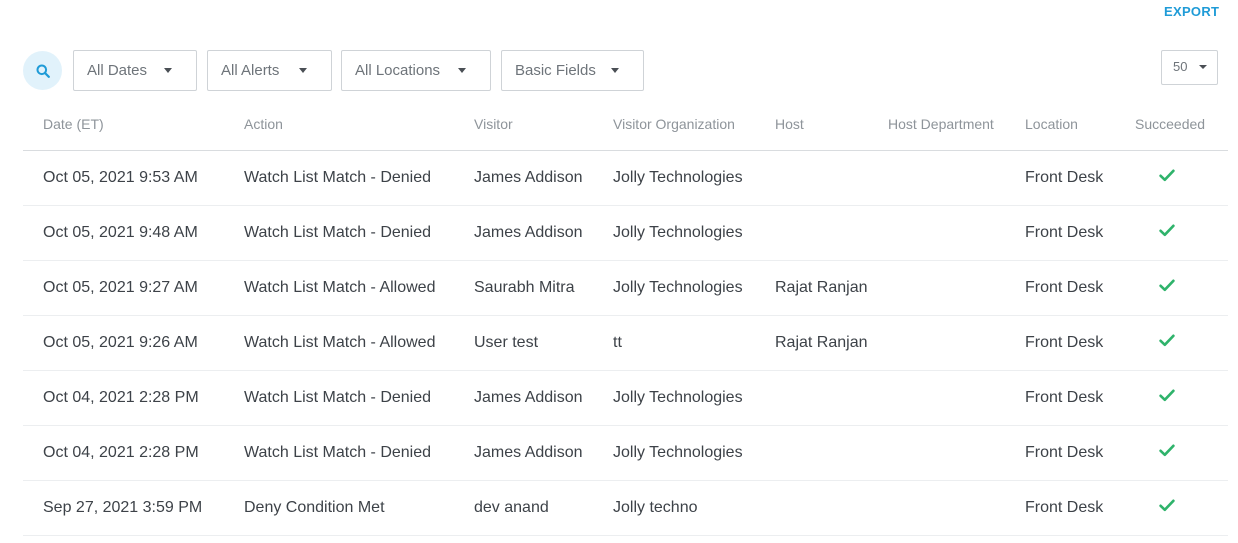 The height and width of the screenshot is (543, 1238). What do you see at coordinates (831, 124) in the screenshot?
I see `column-header-host: Host` at bounding box center [831, 124].